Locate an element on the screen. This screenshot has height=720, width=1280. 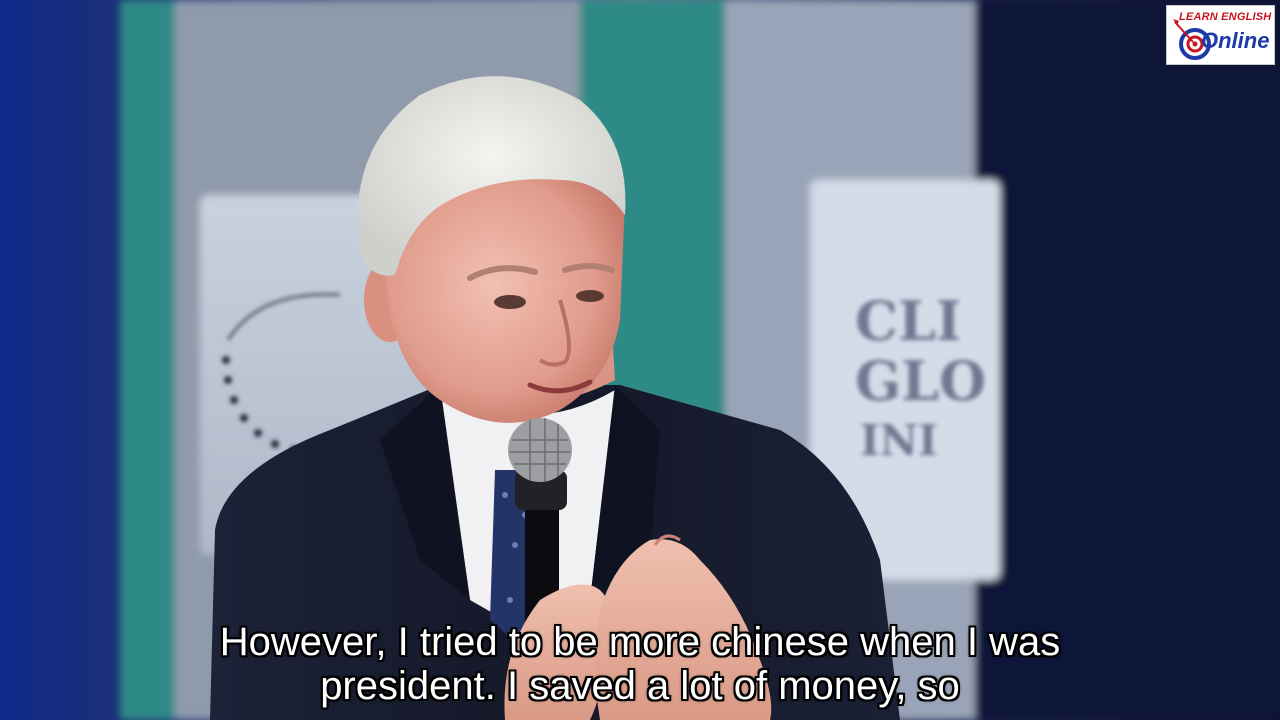
svg-text: GLO is located at coordinates (920, 381).